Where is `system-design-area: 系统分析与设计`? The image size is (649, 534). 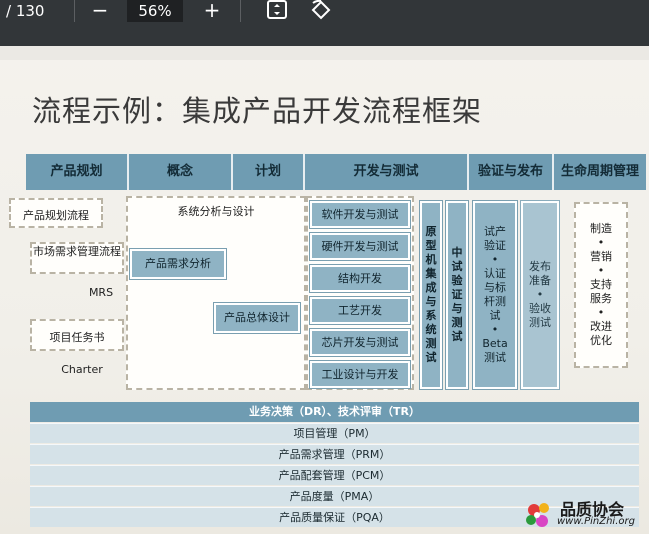
system-design-area: 系统分析与设计 is located at coordinates (216, 293).